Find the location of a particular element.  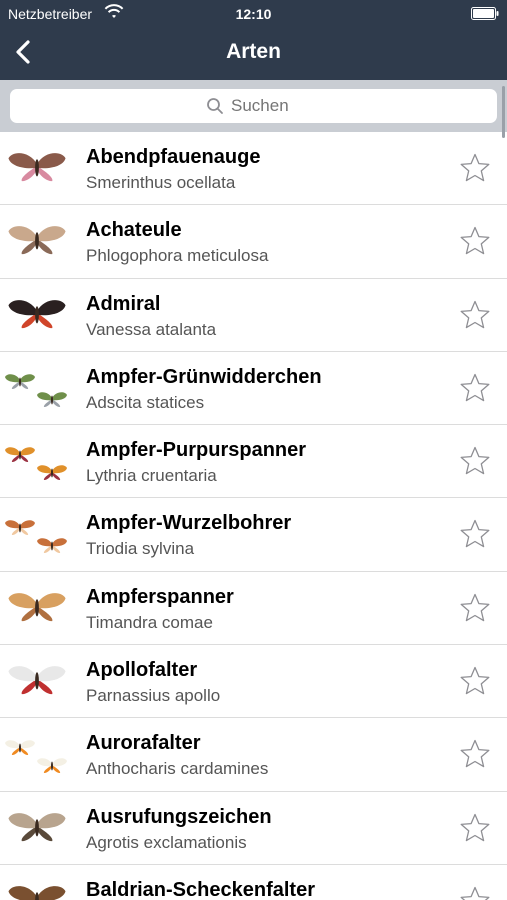

navigation-bar: Arten is located at coordinates (253, 53).